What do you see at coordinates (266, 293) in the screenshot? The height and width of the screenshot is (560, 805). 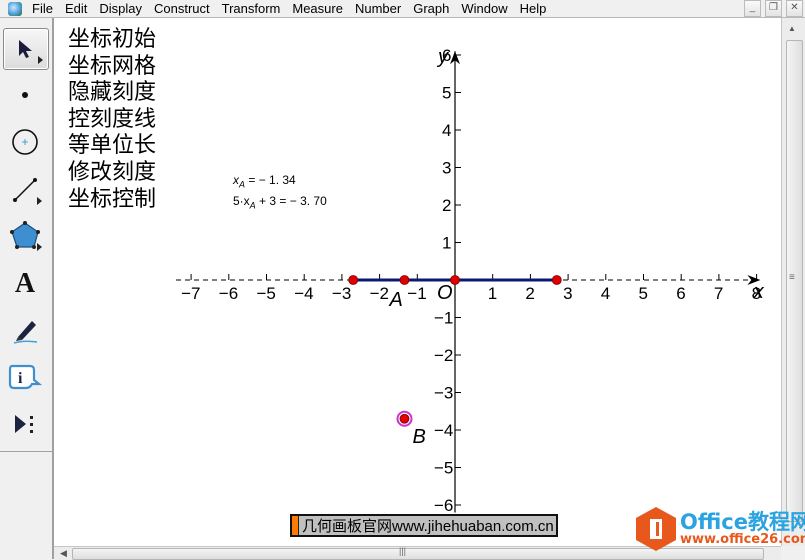 I see `x-tick-label: −5` at bounding box center [266, 293].